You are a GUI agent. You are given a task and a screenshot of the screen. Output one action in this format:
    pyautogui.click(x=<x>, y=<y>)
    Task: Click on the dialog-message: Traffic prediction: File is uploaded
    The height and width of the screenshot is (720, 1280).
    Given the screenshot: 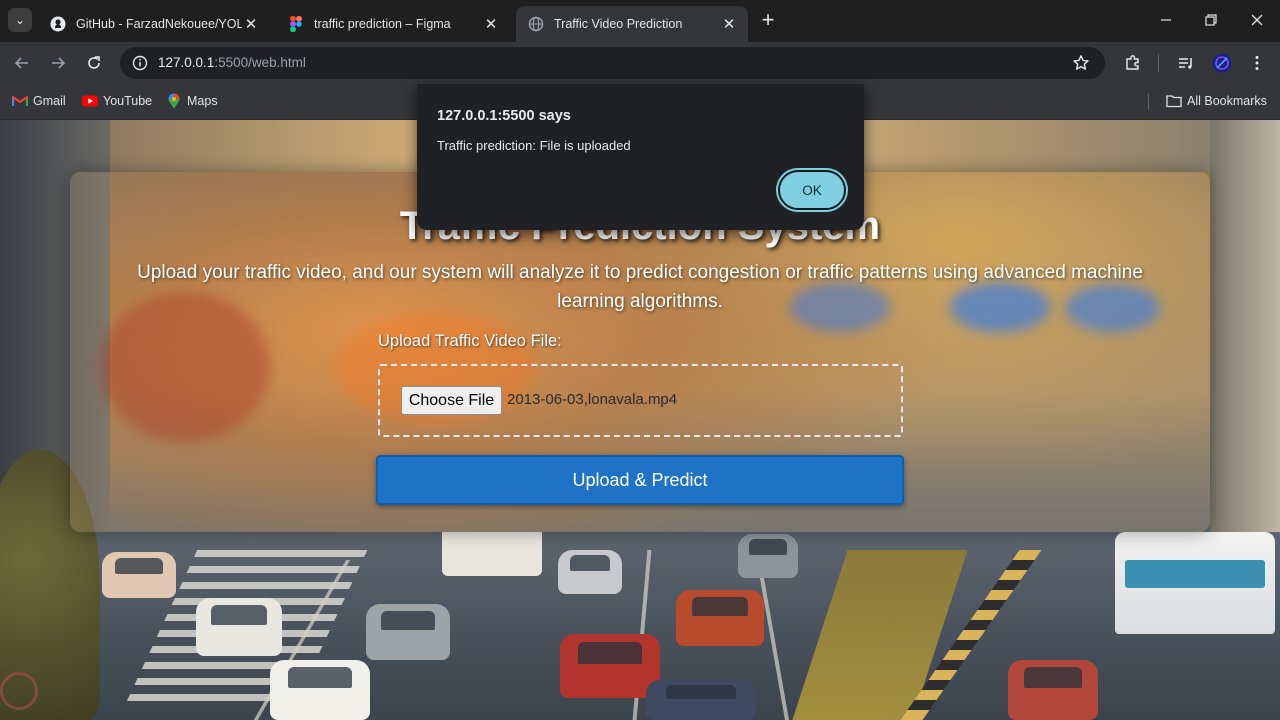 What is the action you would take?
    pyautogui.click(x=534, y=145)
    